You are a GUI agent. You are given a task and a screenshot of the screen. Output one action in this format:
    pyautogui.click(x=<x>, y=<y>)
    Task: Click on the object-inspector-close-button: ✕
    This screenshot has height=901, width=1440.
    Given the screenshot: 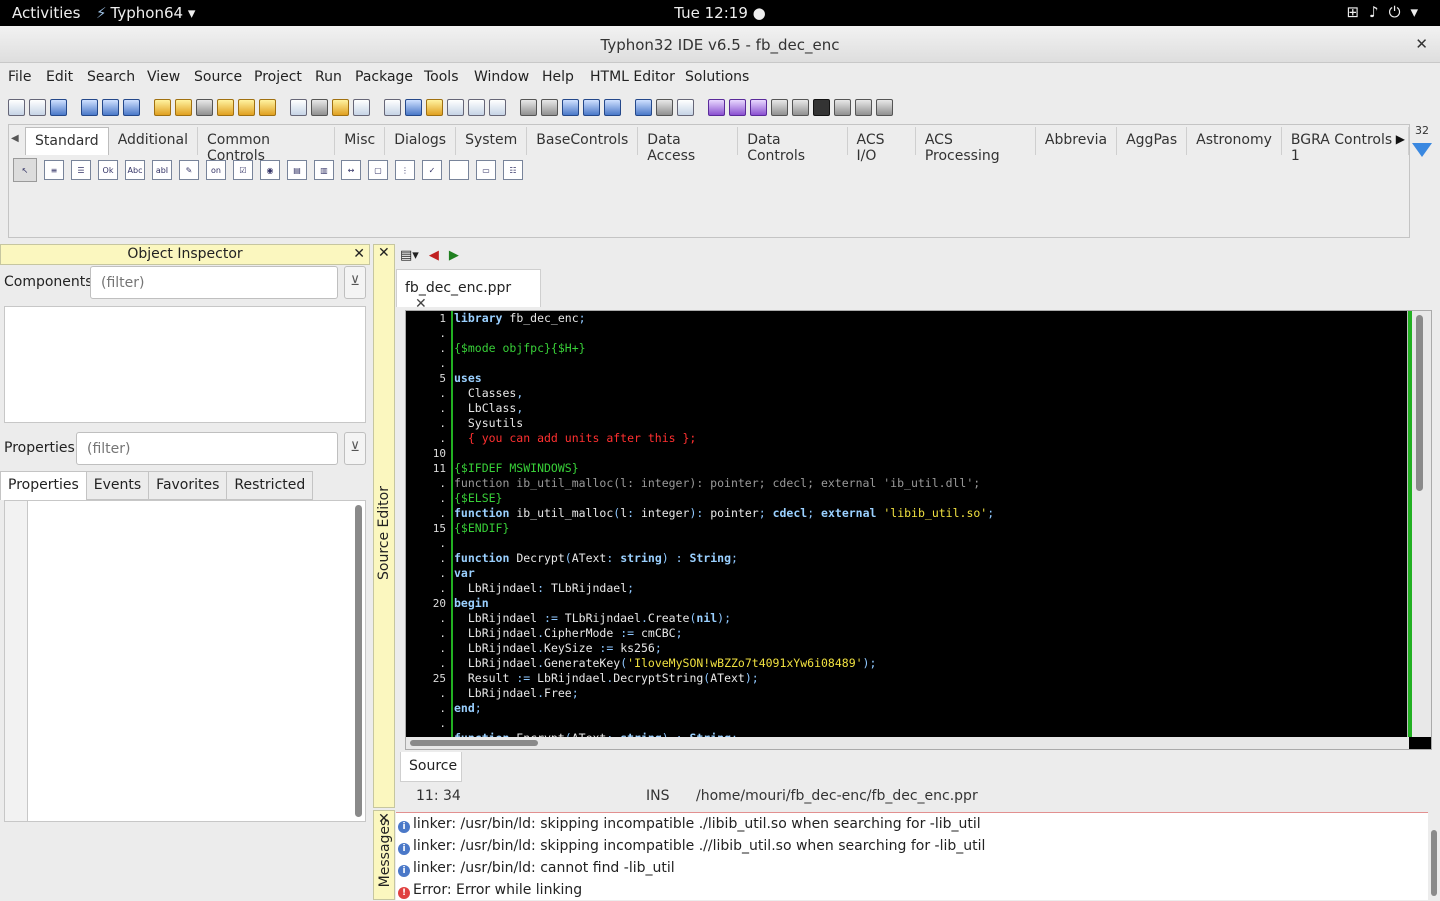 What is the action you would take?
    pyautogui.click(x=359, y=254)
    